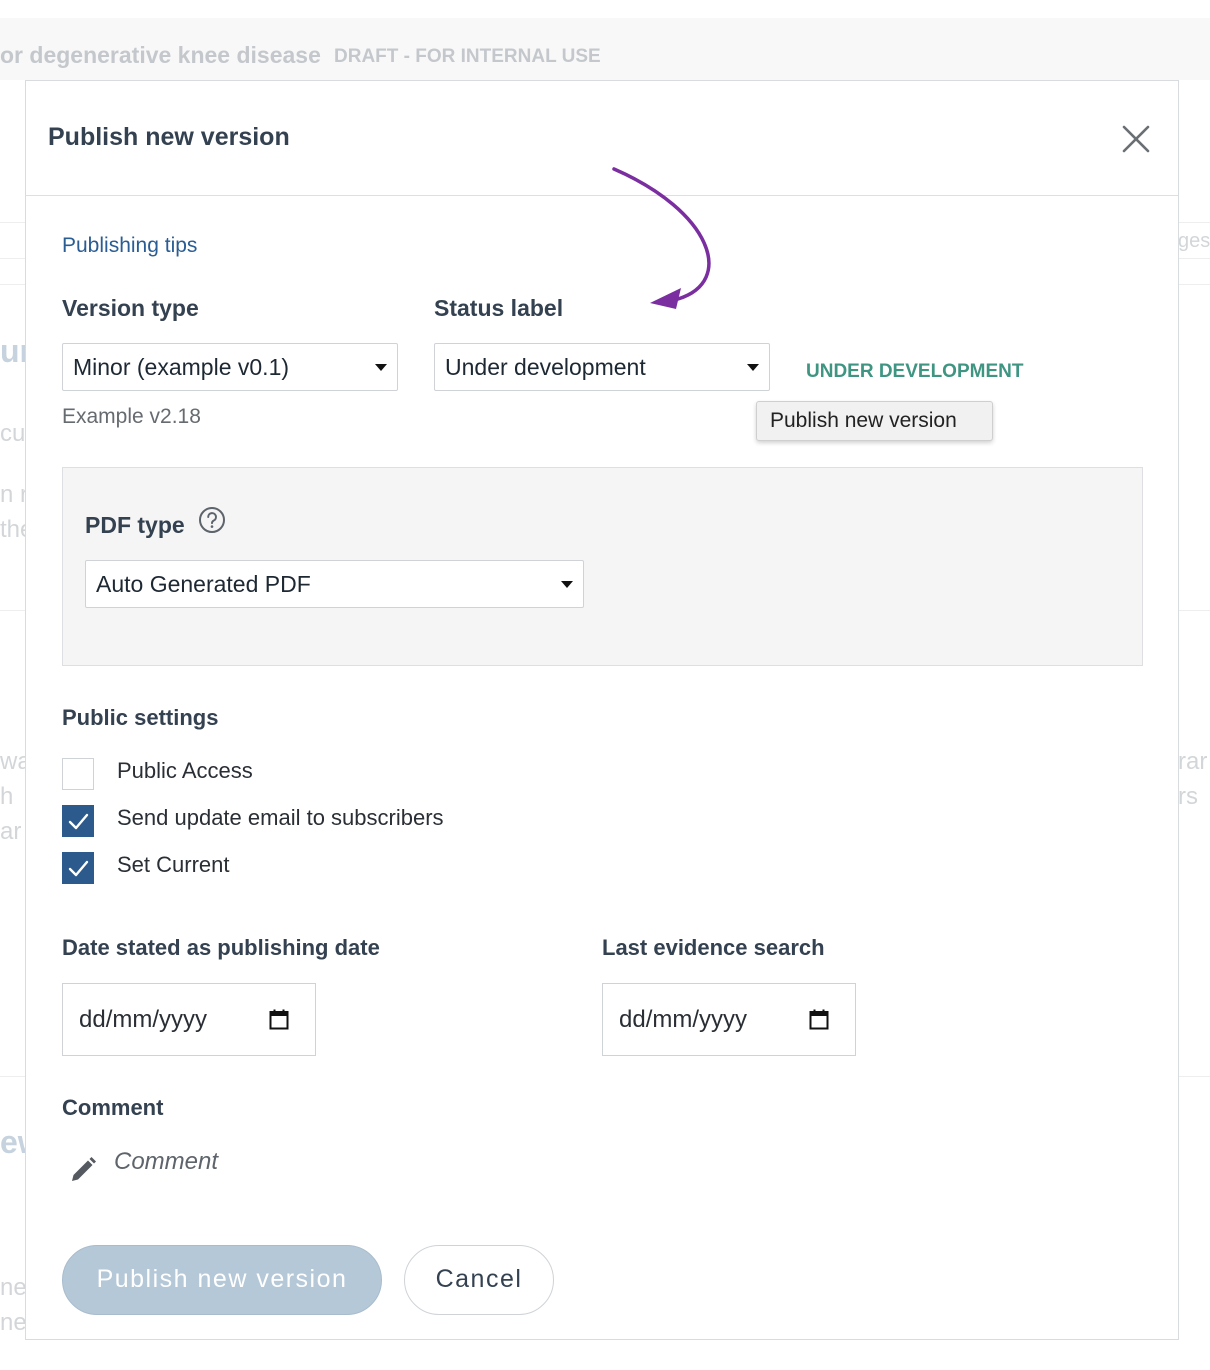  I want to click on version-type-label: Version type, so click(130, 308).